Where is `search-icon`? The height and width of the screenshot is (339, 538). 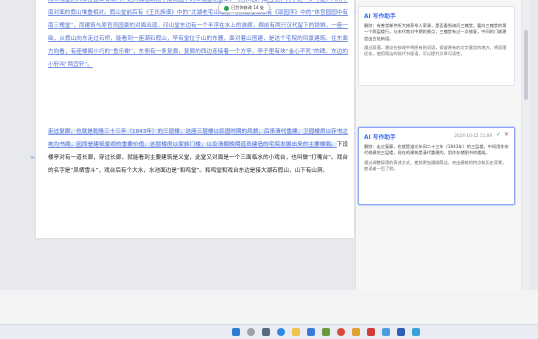 search-icon is located at coordinates (251, 332).